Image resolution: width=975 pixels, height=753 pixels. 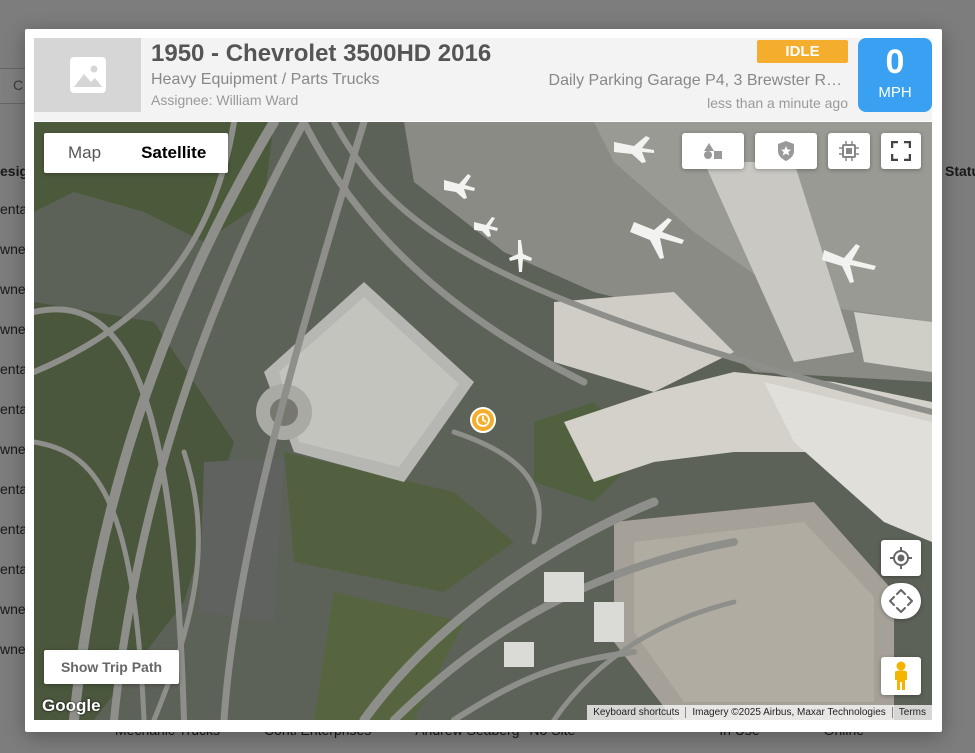 I want to click on fullscreen-button, so click(x=901, y=151).